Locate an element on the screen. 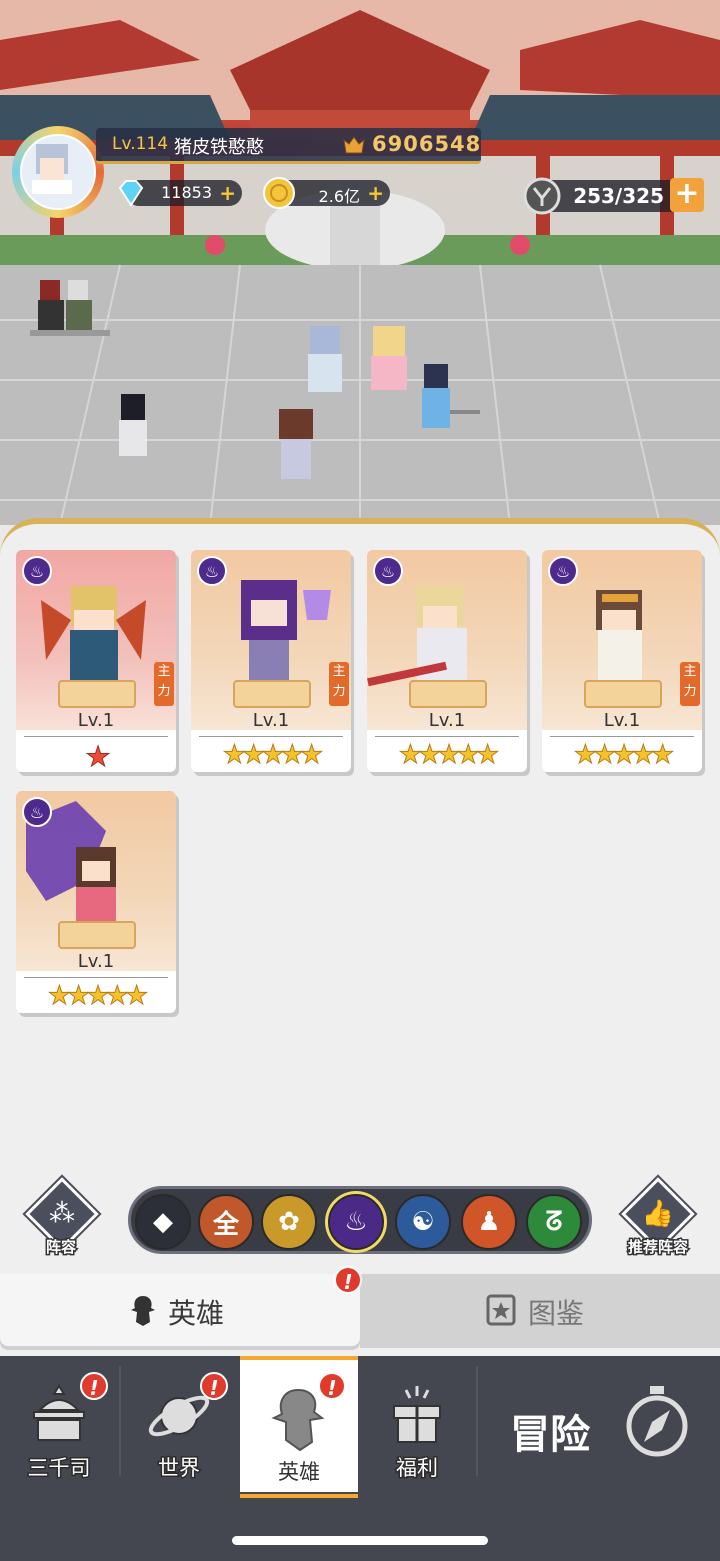 Image resolution: width=720 pixels, height=1561 pixels. nav-benefits: 福利 is located at coordinates (417, 1426).